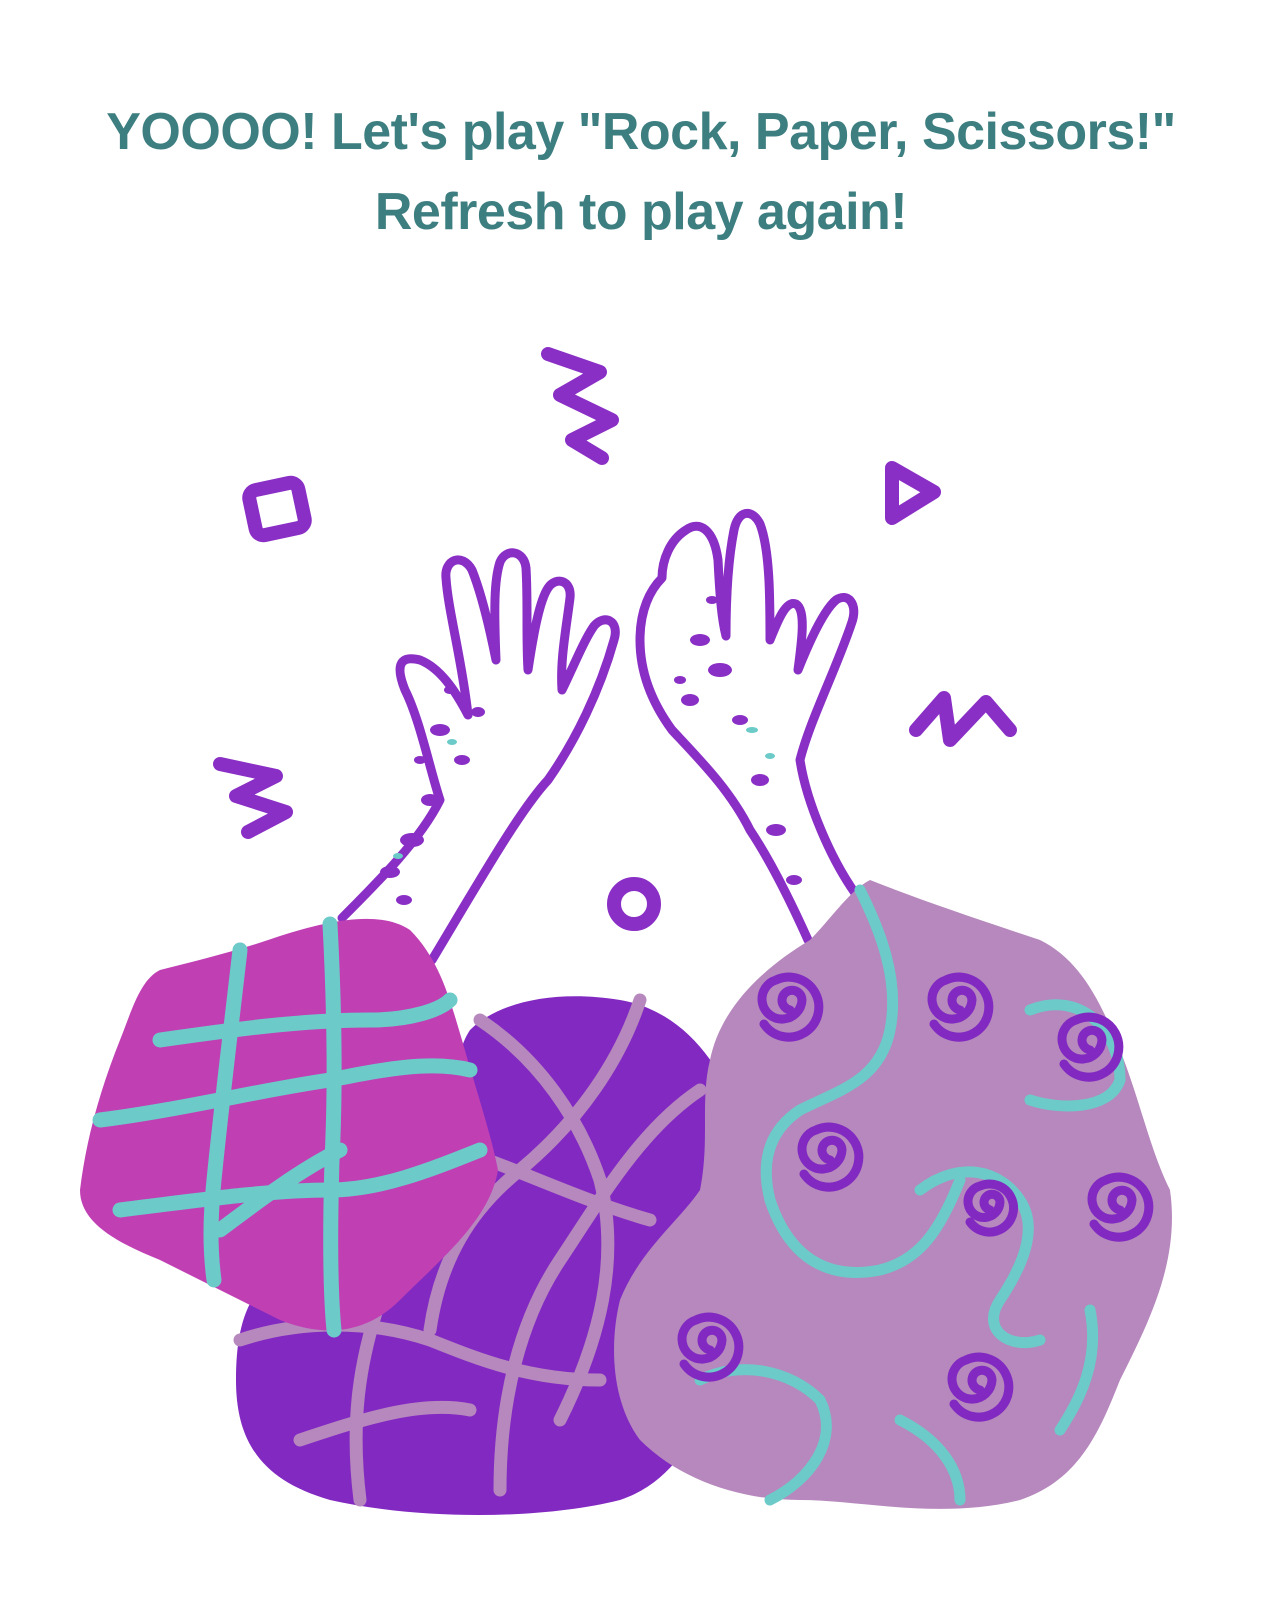 This screenshot has width=1282, height=1606. Describe the element at coordinates (634, 904) in the screenshot. I see `circle-doodle-icon` at that location.